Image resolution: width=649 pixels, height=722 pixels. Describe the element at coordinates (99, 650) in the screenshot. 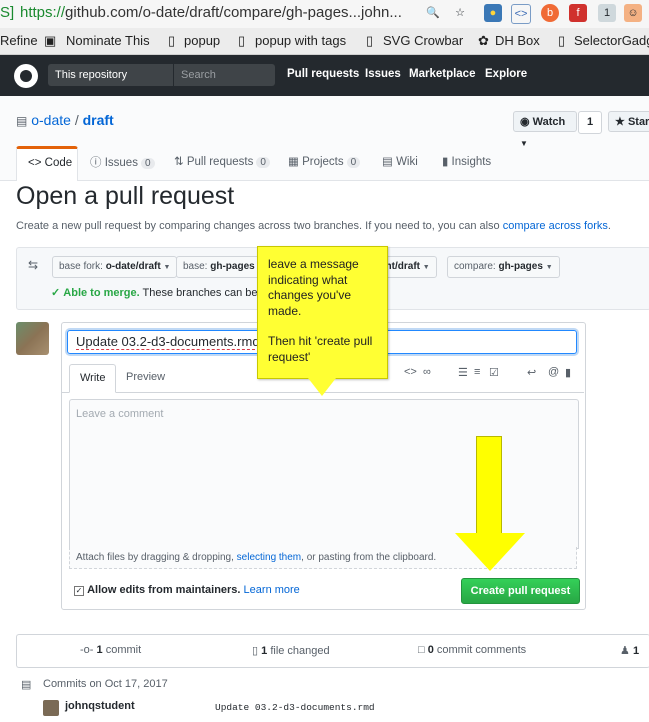

I see `commits-count: 1` at that location.